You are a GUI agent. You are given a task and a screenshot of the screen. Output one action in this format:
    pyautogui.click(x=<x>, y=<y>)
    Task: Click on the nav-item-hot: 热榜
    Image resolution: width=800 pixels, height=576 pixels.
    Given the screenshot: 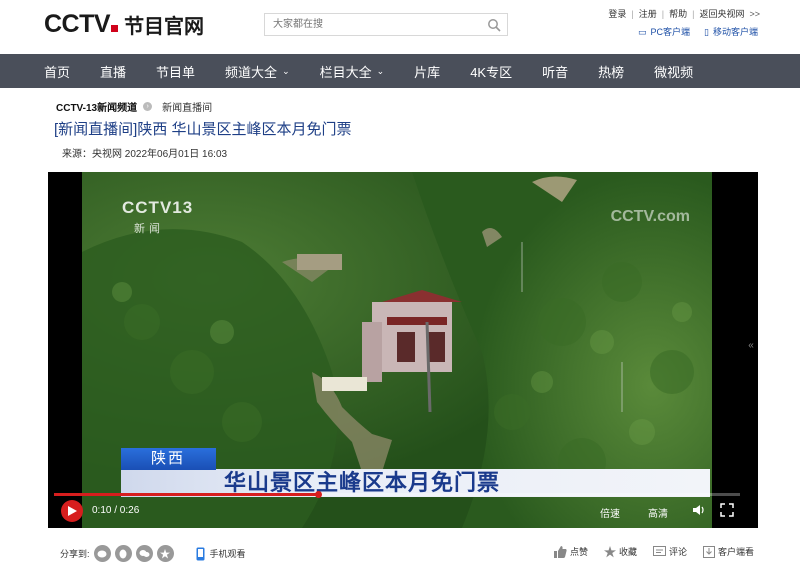 What is the action you would take?
    pyautogui.click(x=611, y=71)
    